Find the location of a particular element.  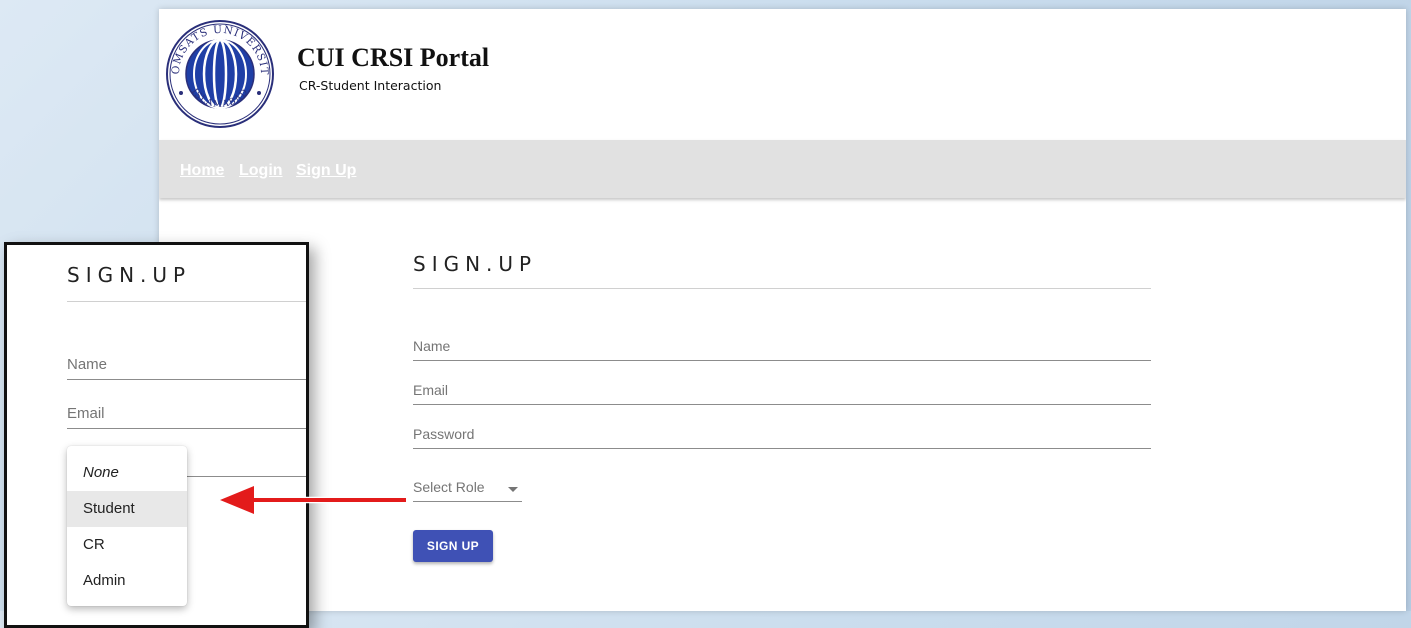

name-field: Name is located at coordinates (782, 346).